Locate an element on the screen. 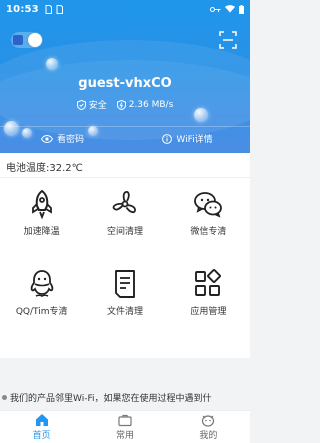  tool-wechat-clean: 微信专清 is located at coordinates (208, 213).